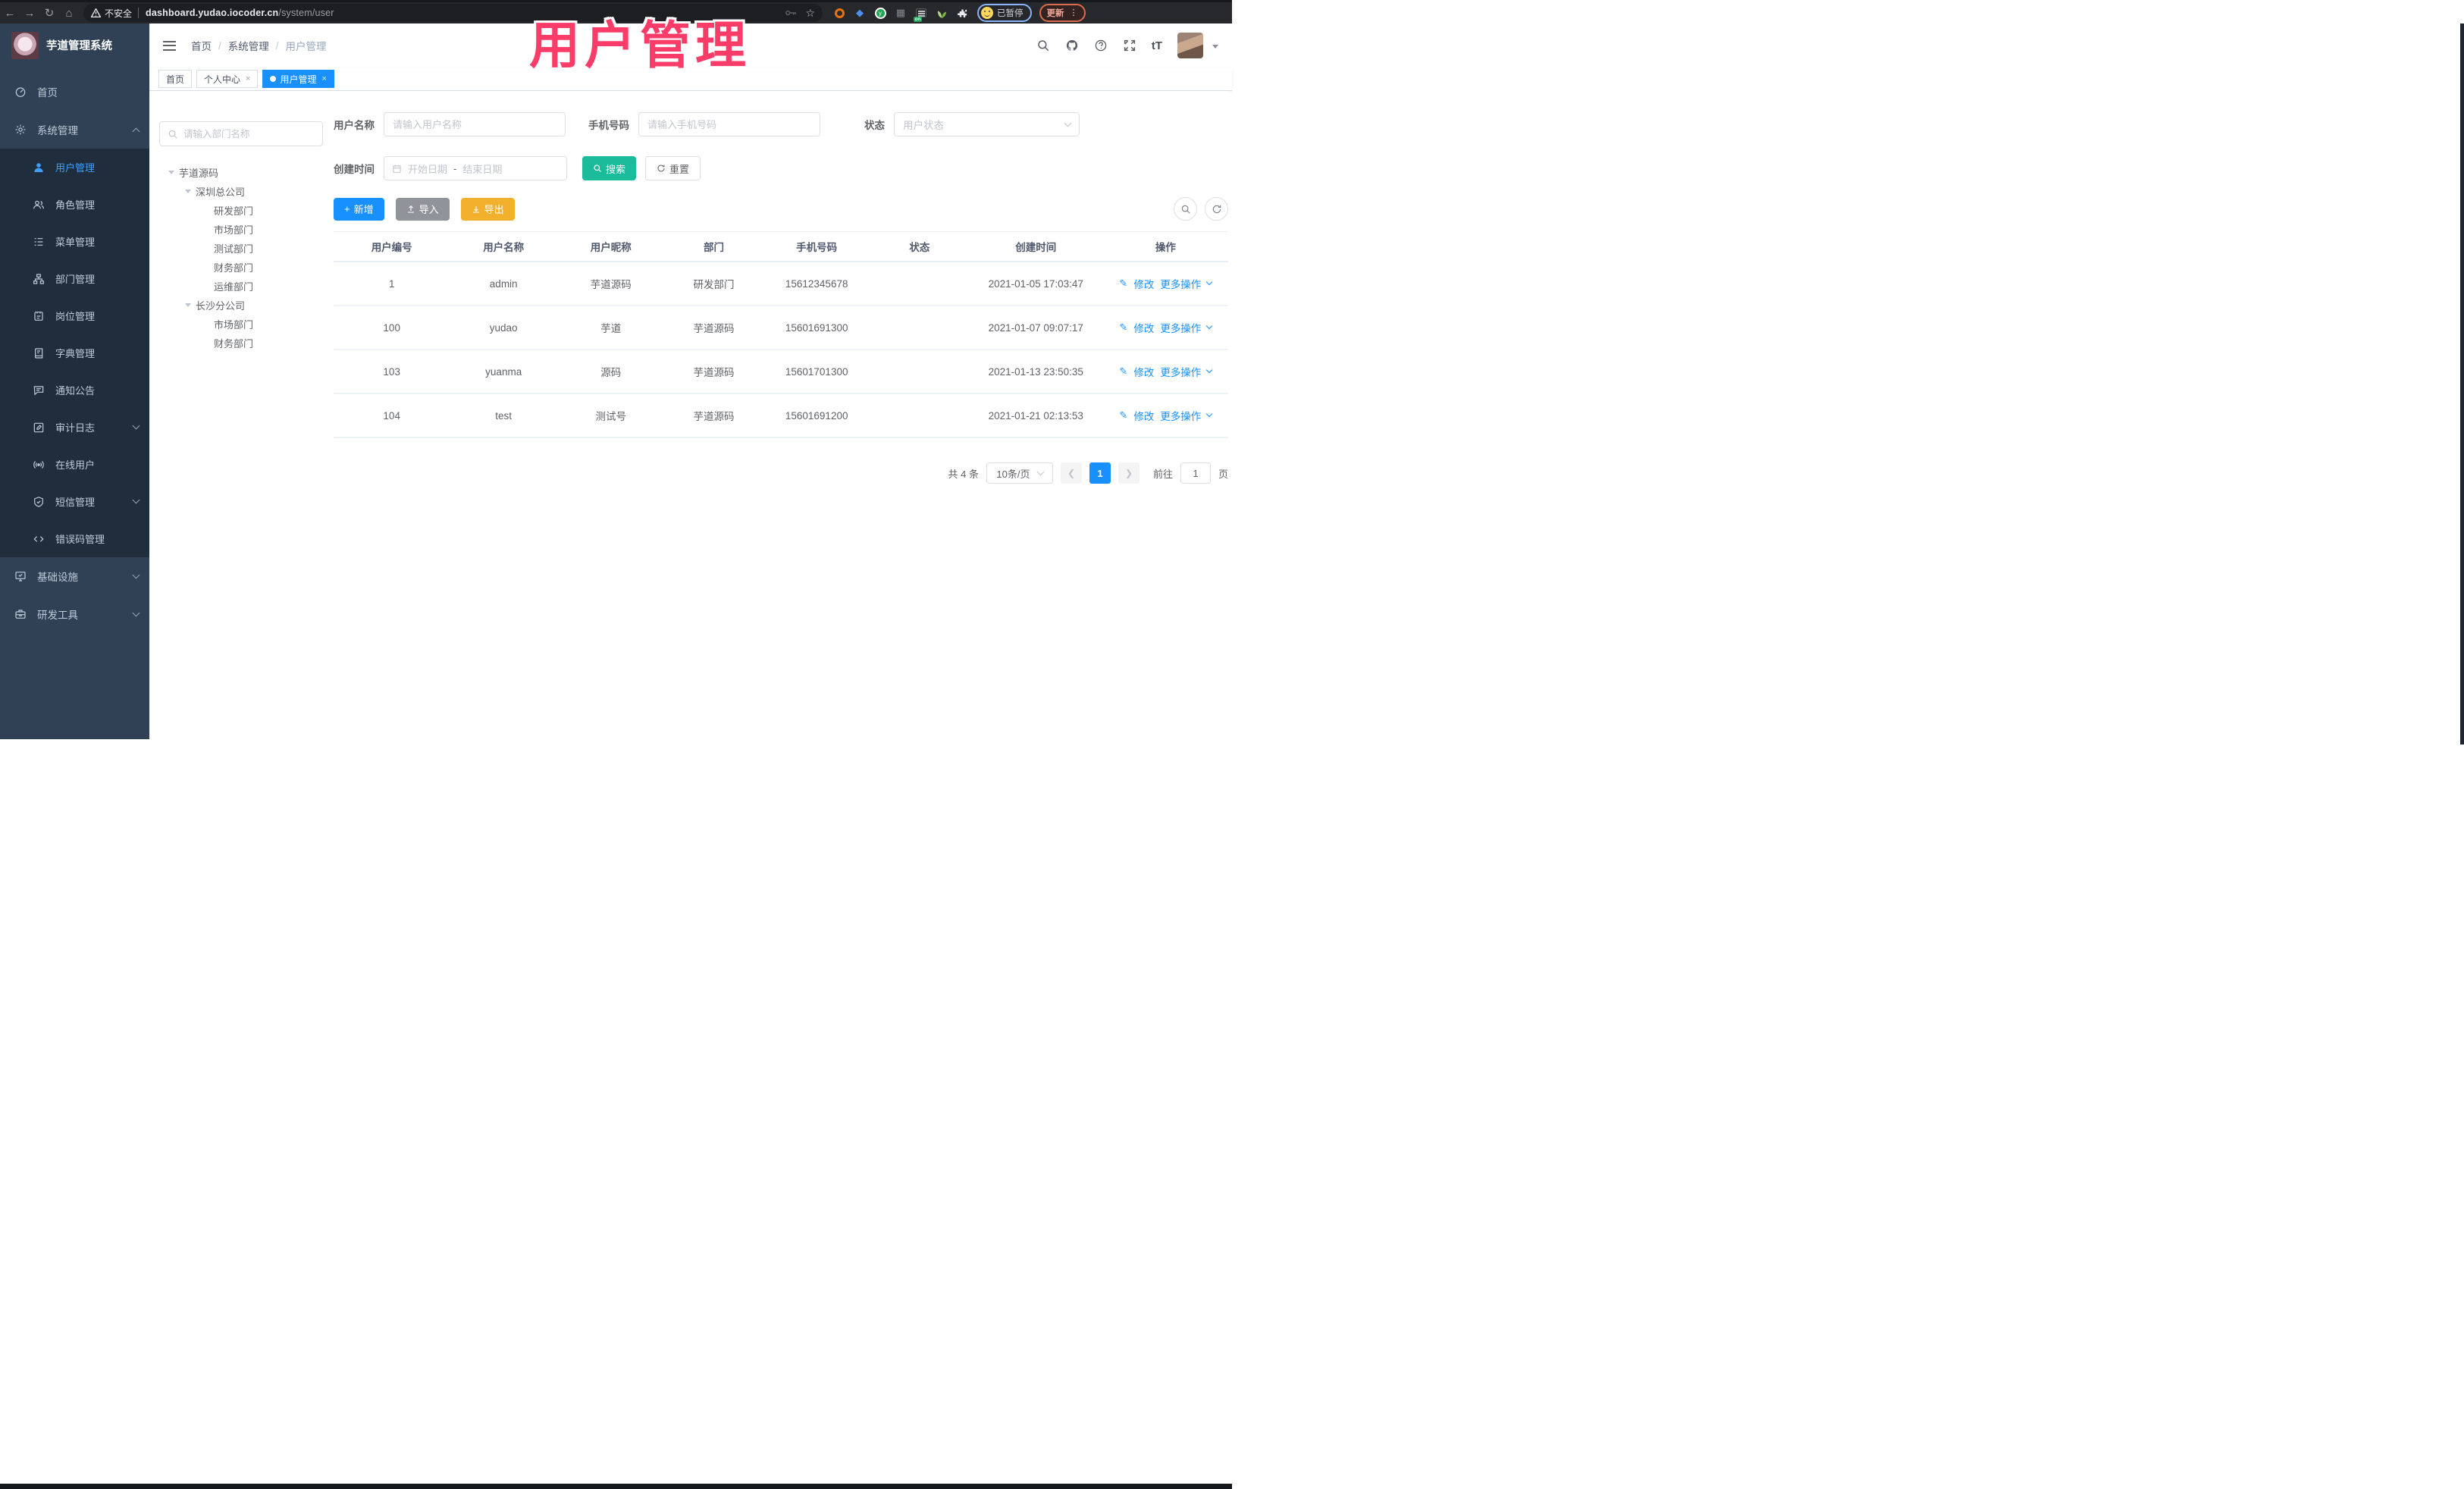  Describe the element at coordinates (860, 13) in the screenshot. I see `extension-gem-icon: ◆` at that location.